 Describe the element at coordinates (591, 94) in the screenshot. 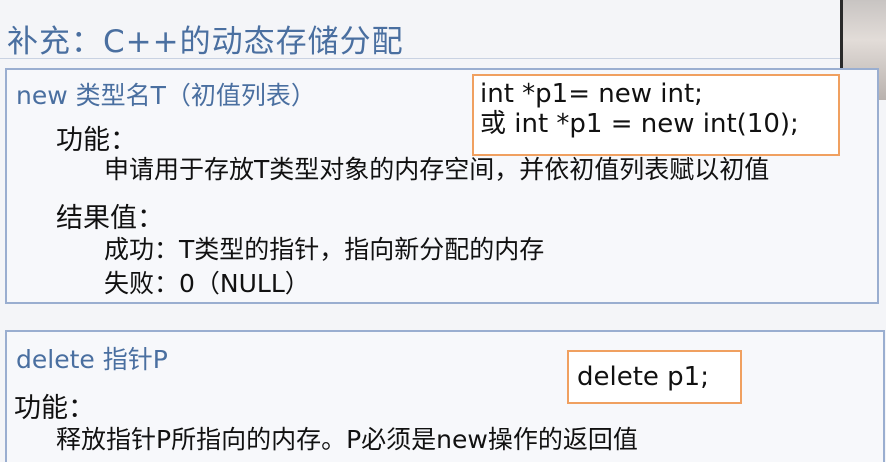

I see `new-code-line1: int *p1= new int;` at that location.